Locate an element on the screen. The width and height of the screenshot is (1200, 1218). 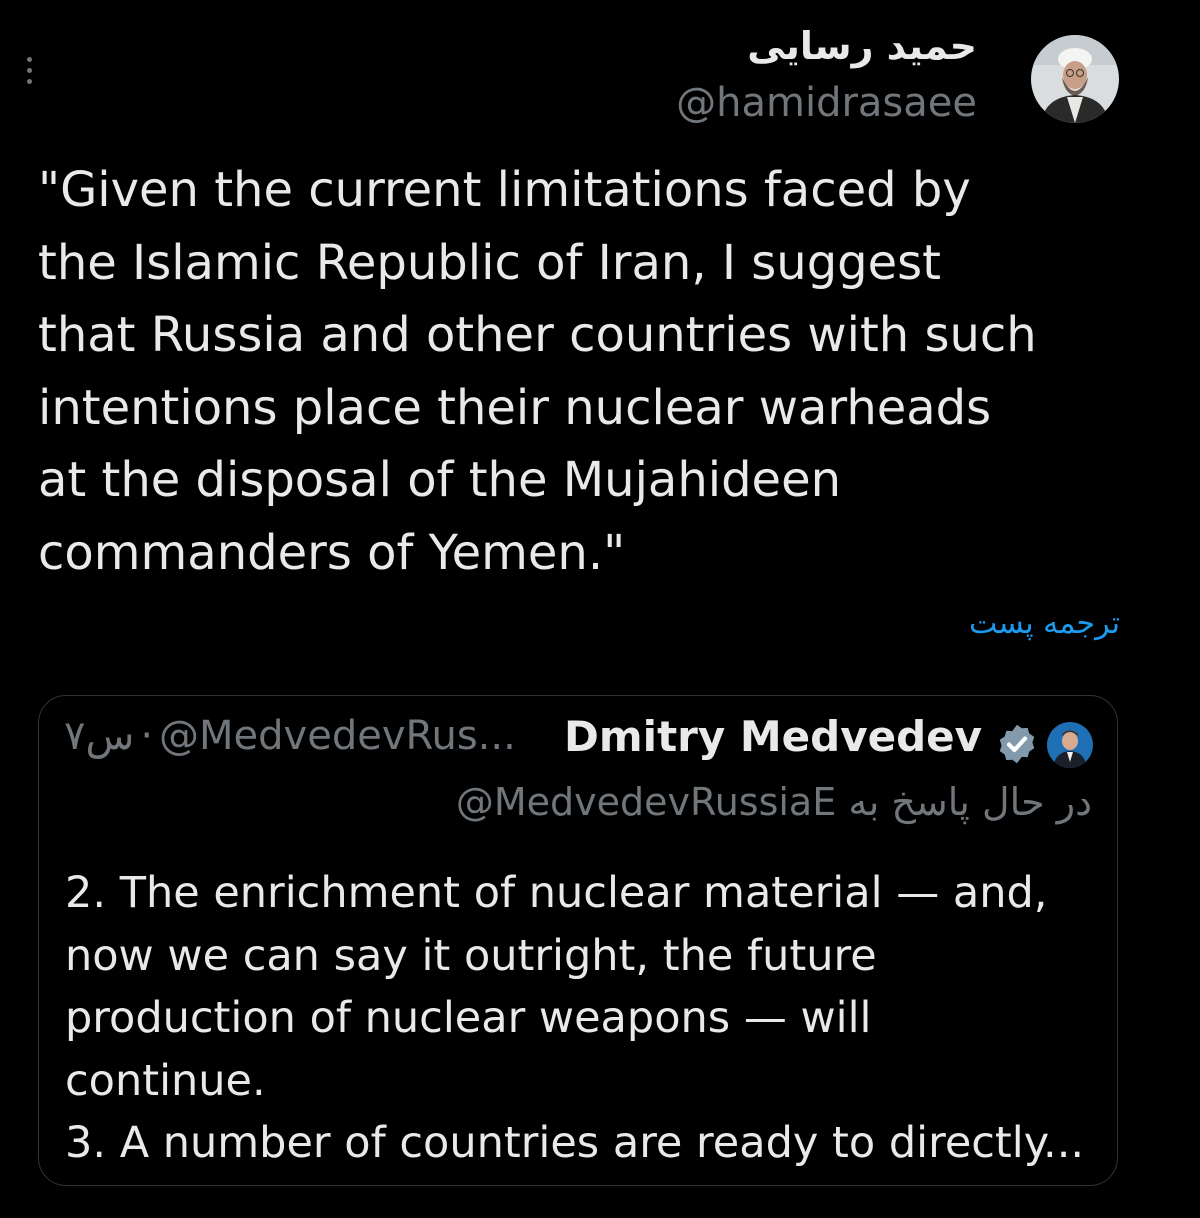
translate-post-link: ترجمه پست is located at coordinates (1044, 623).